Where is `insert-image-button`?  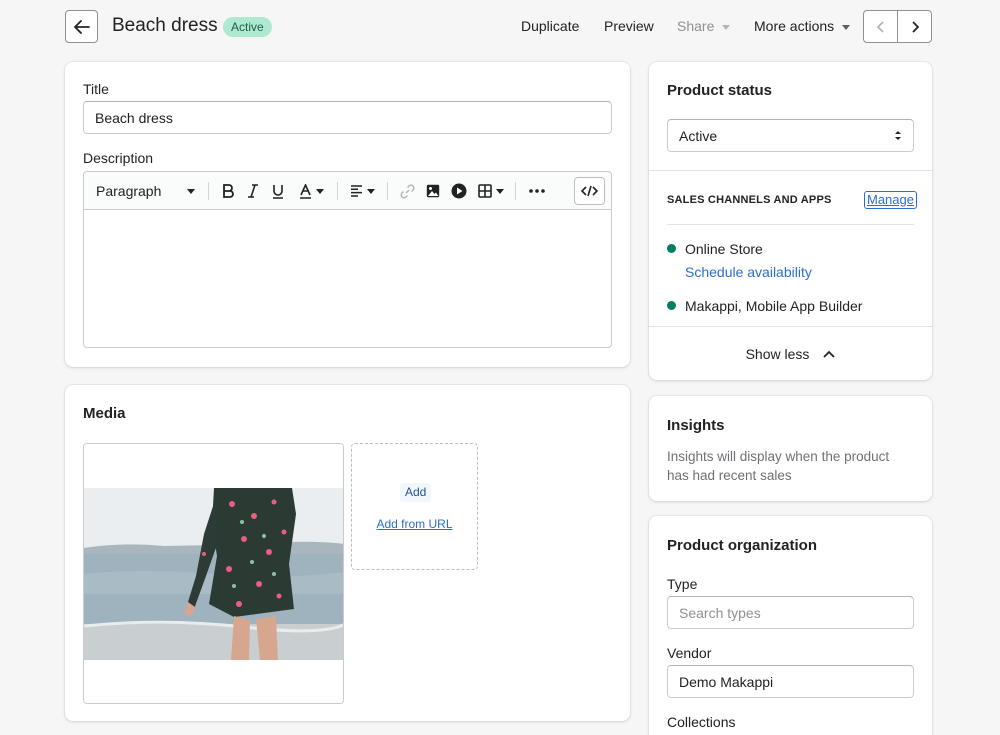
insert-image-button is located at coordinates (433, 191).